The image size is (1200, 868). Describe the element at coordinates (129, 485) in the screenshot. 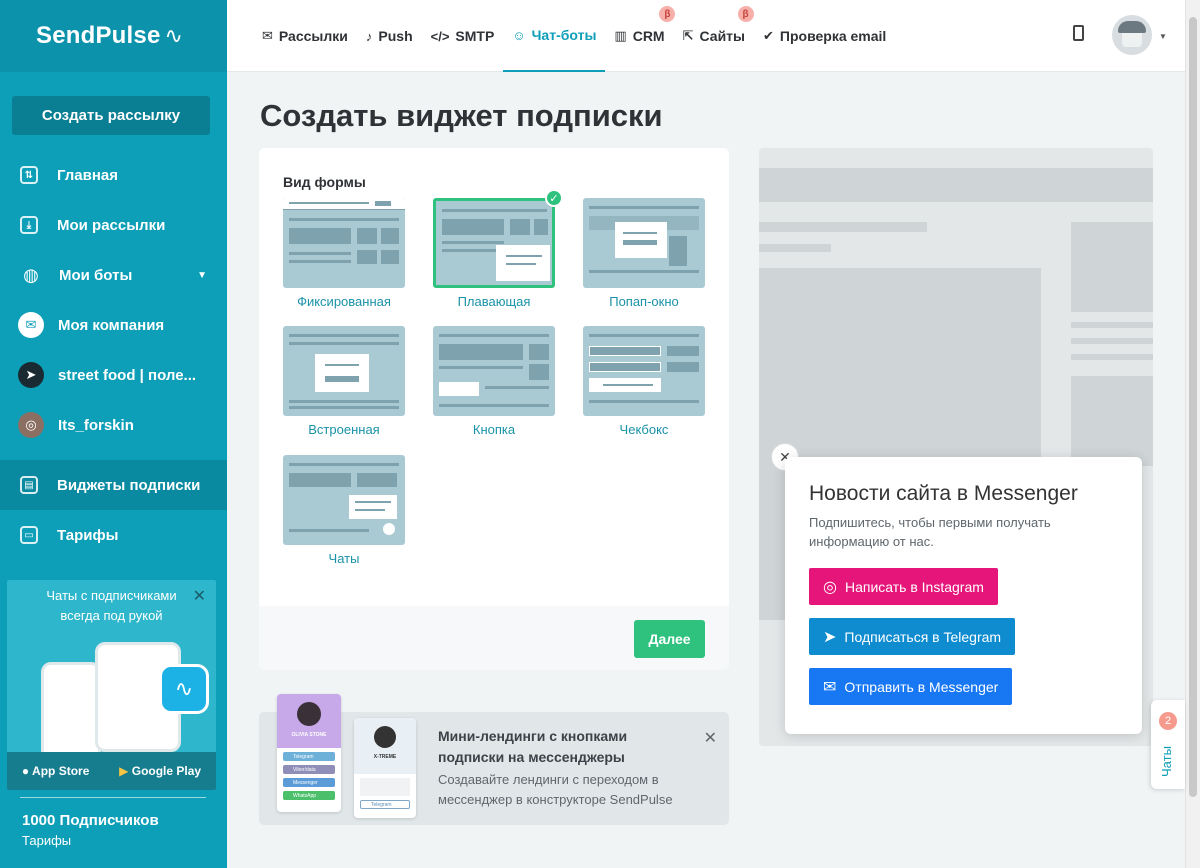

I see `sidebar-item-label: Виджеты подписки` at that location.